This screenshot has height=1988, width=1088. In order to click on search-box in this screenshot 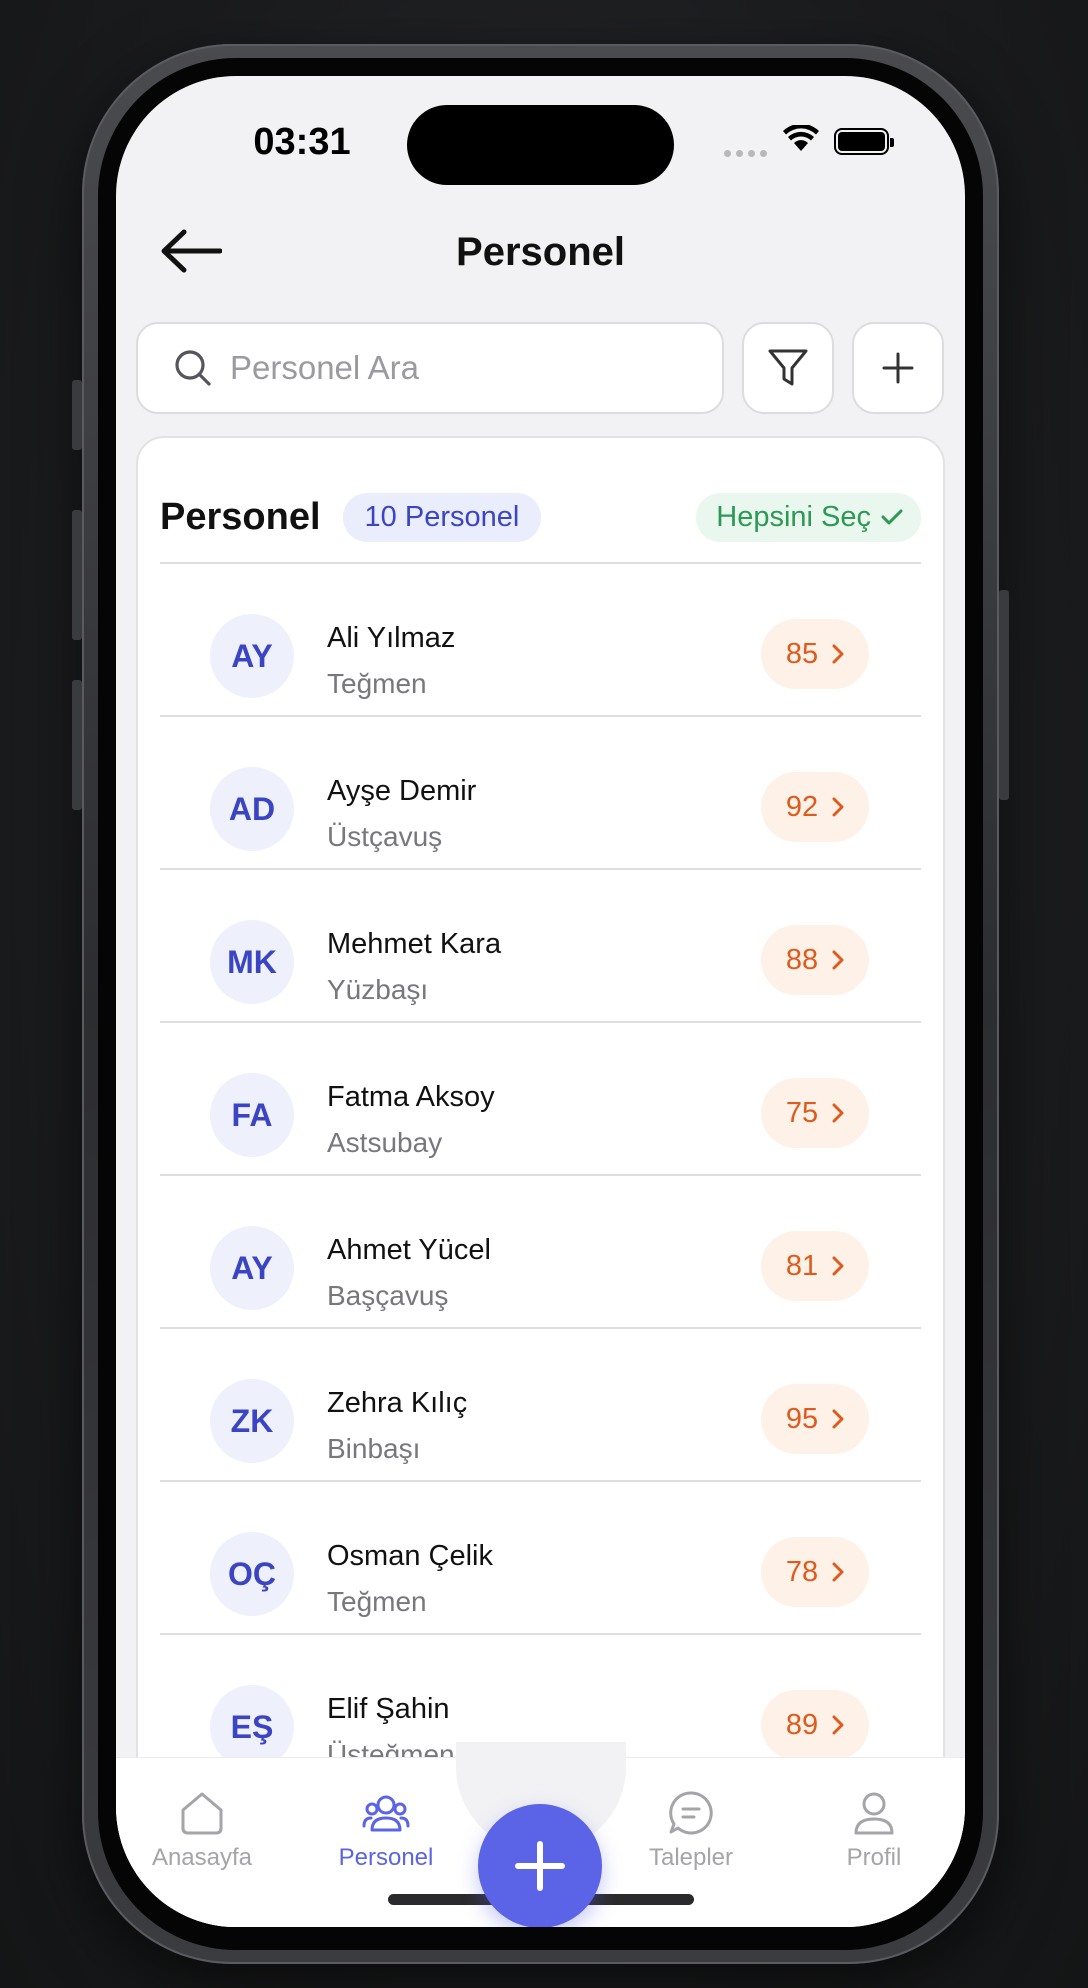, I will do `click(430, 368)`.